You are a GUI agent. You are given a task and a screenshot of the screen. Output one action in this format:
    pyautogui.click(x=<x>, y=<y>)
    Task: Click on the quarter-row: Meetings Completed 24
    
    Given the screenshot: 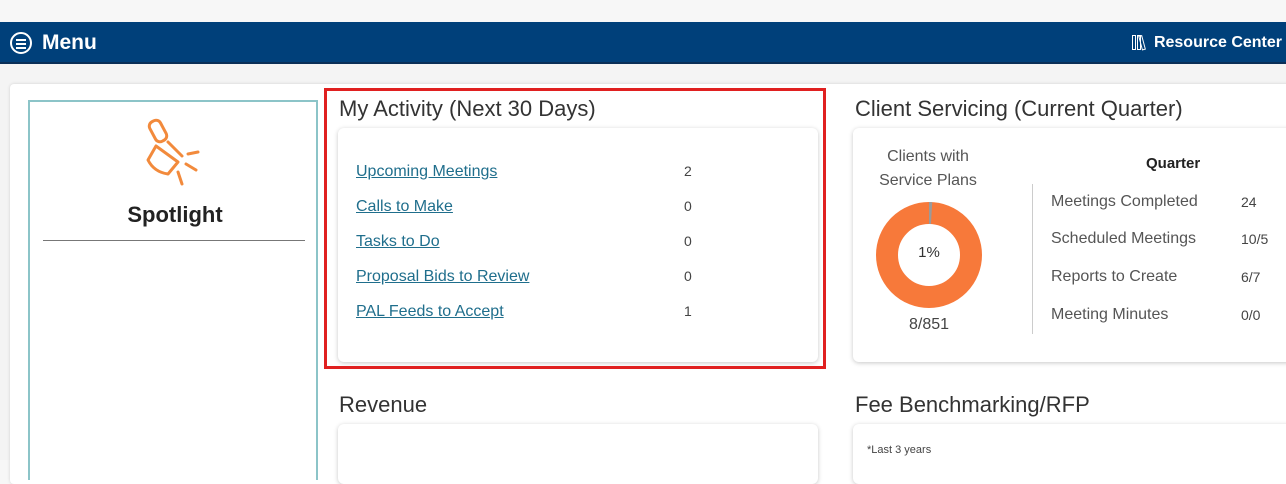 What is the action you would take?
    pyautogui.click(x=1168, y=202)
    